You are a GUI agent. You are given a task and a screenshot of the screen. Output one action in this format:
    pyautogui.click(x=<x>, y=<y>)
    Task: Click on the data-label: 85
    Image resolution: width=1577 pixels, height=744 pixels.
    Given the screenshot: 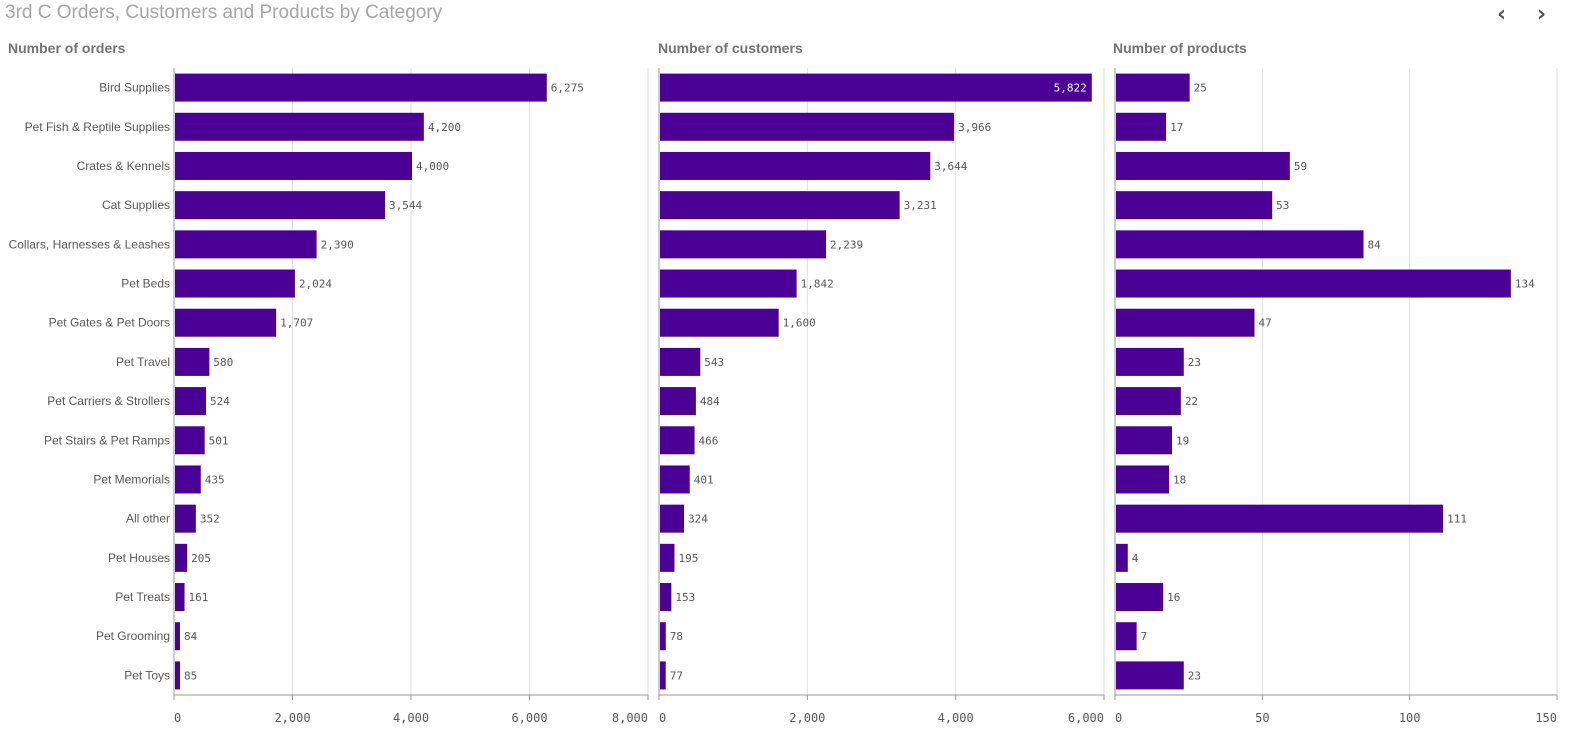 What is the action you would take?
    pyautogui.click(x=190, y=675)
    